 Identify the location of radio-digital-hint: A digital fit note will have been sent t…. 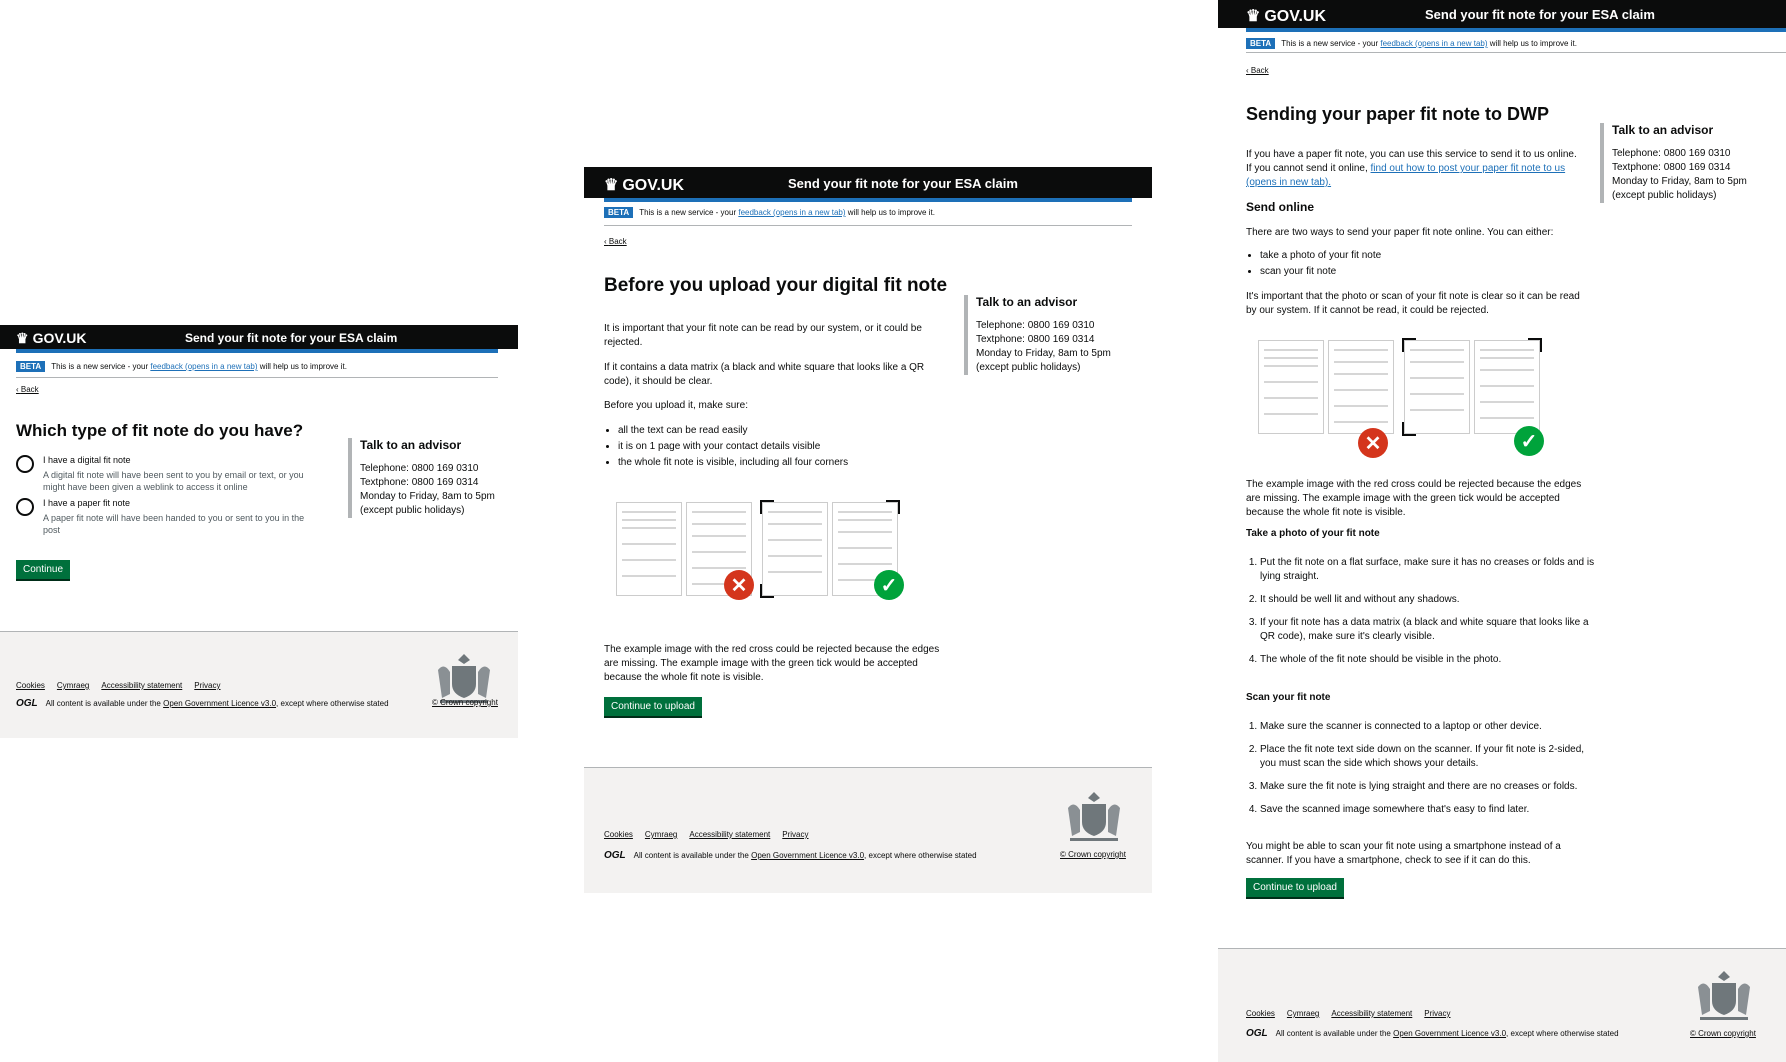
(173, 481).